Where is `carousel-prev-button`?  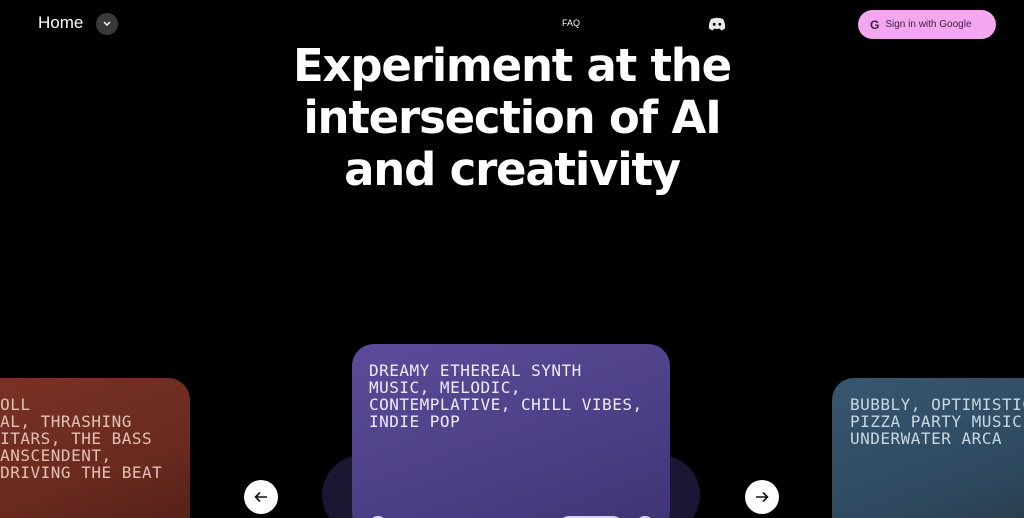
carousel-prev-button is located at coordinates (261, 497).